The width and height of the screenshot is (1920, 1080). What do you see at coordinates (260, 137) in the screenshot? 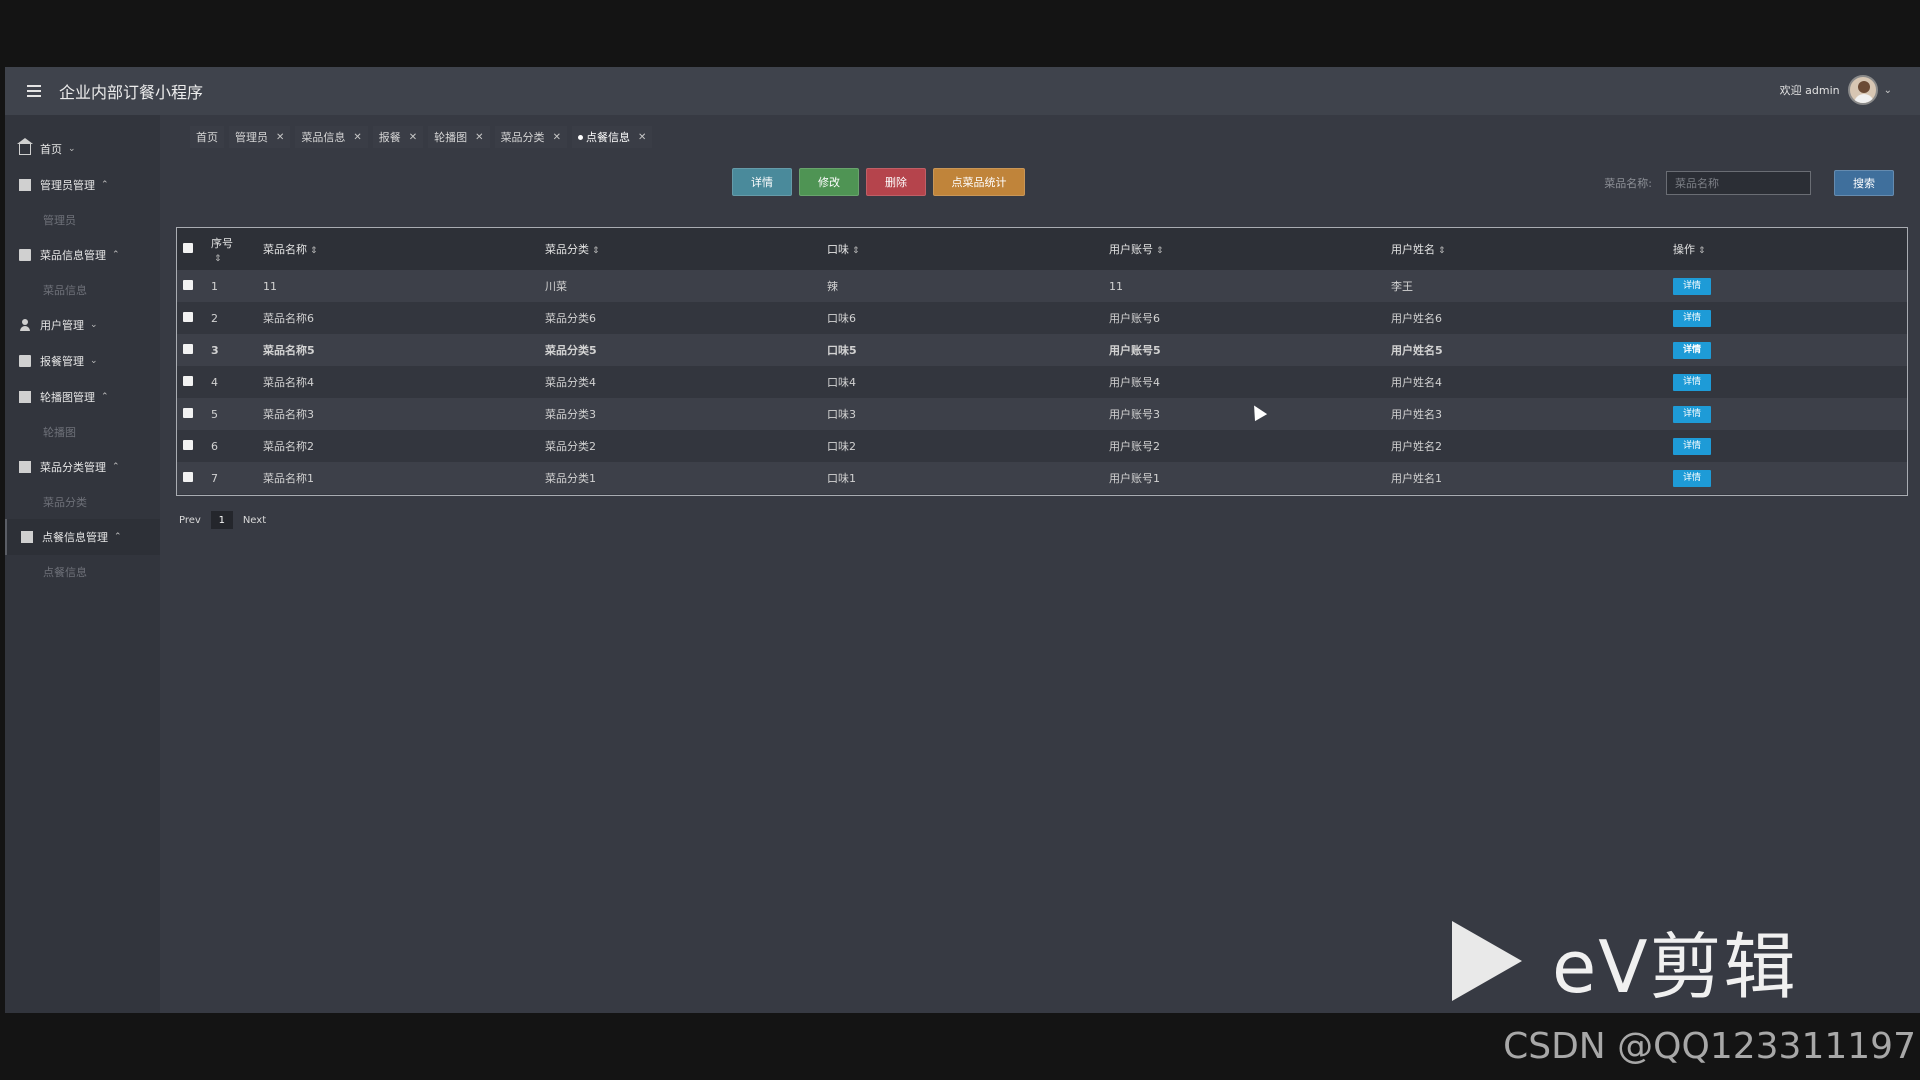
I see `tab-item: 管理员 ✕` at bounding box center [260, 137].